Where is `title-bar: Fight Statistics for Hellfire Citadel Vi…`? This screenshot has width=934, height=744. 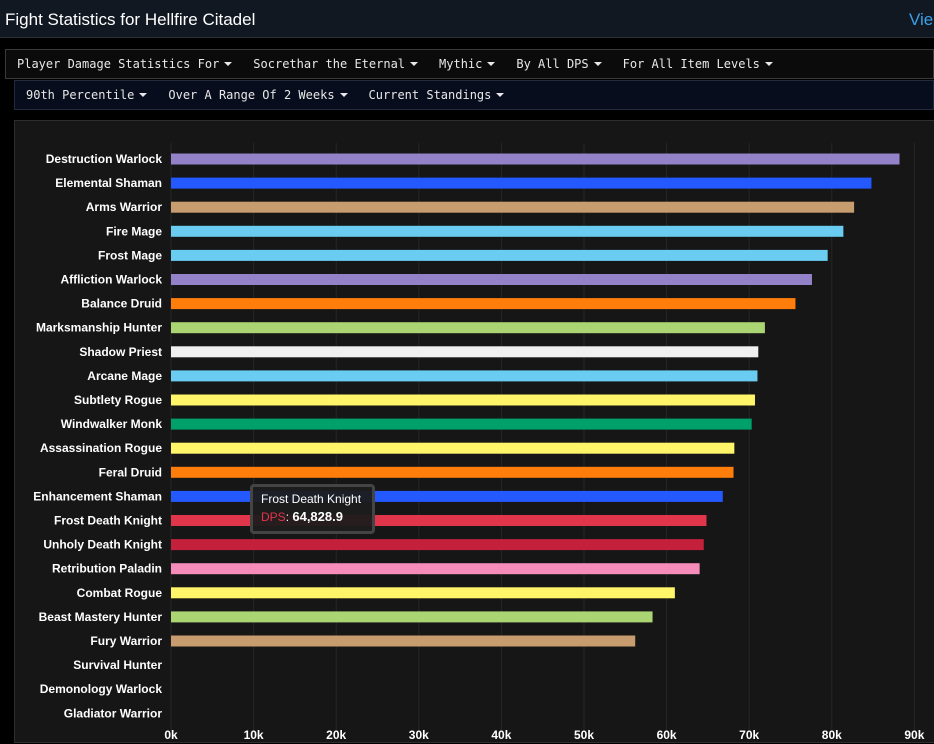 title-bar: Fight Statistics for Hellfire Citadel Vi… is located at coordinates (467, 19).